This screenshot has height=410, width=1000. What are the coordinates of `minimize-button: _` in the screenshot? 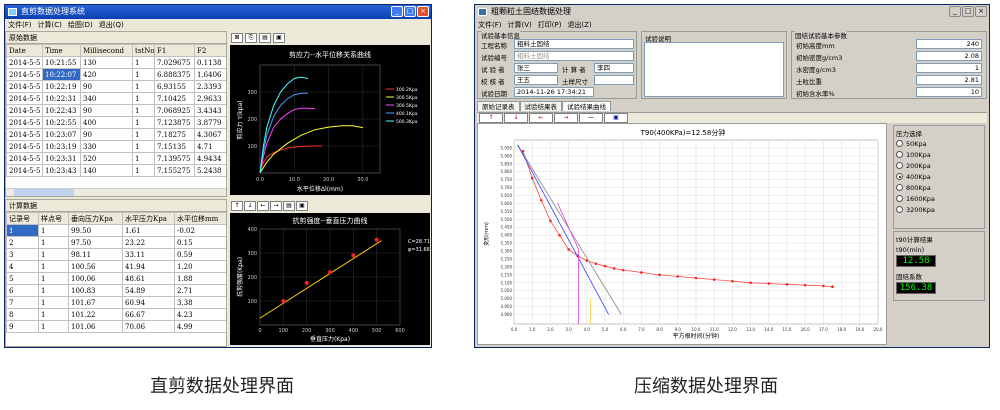 It's located at (397, 11).